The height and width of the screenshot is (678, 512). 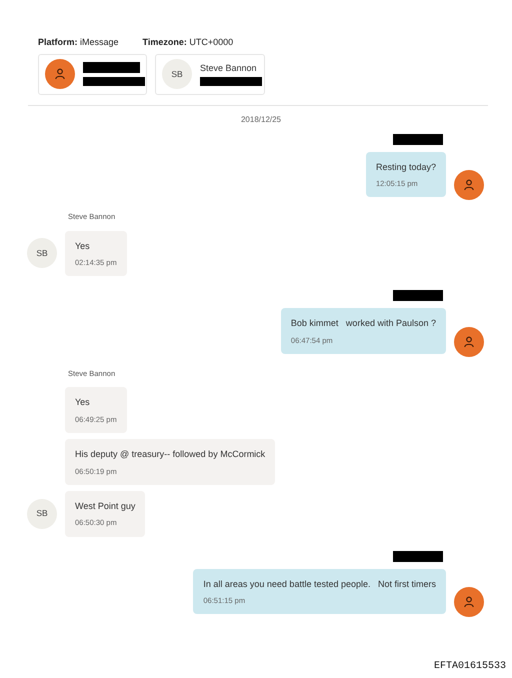 What do you see at coordinates (363, 323) in the screenshot?
I see `message-text: Bob kimmet worked with Paulson ?` at bounding box center [363, 323].